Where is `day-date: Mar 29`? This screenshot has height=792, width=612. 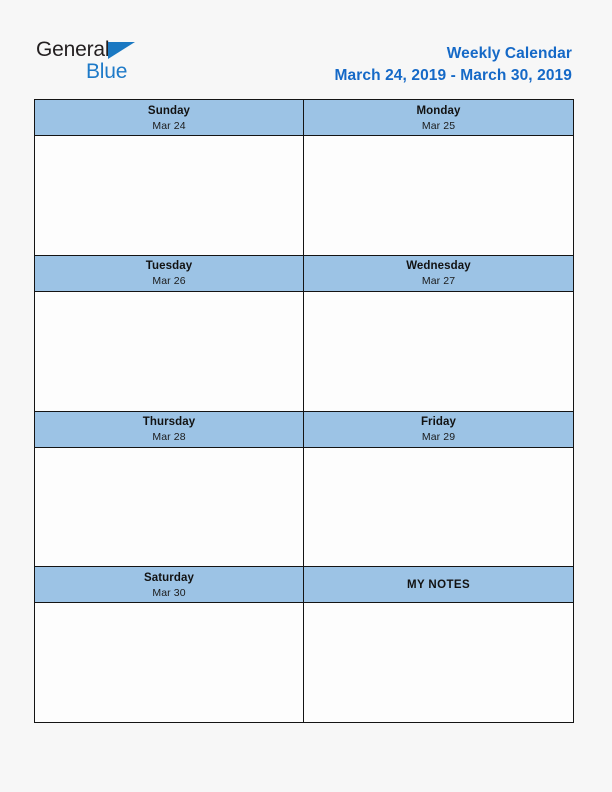
day-date: Mar 29 is located at coordinates (438, 437).